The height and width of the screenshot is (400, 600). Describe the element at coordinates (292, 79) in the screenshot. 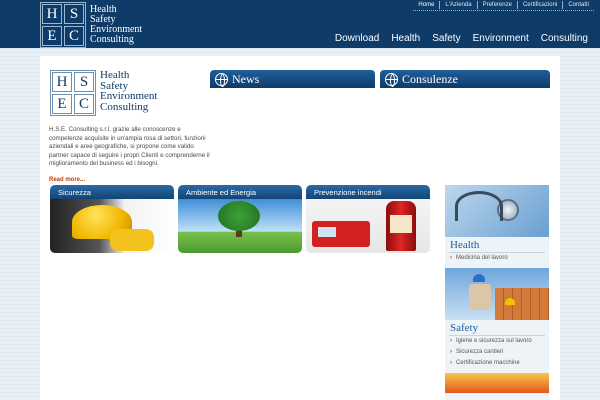

I see `news-panel-header: News` at that location.